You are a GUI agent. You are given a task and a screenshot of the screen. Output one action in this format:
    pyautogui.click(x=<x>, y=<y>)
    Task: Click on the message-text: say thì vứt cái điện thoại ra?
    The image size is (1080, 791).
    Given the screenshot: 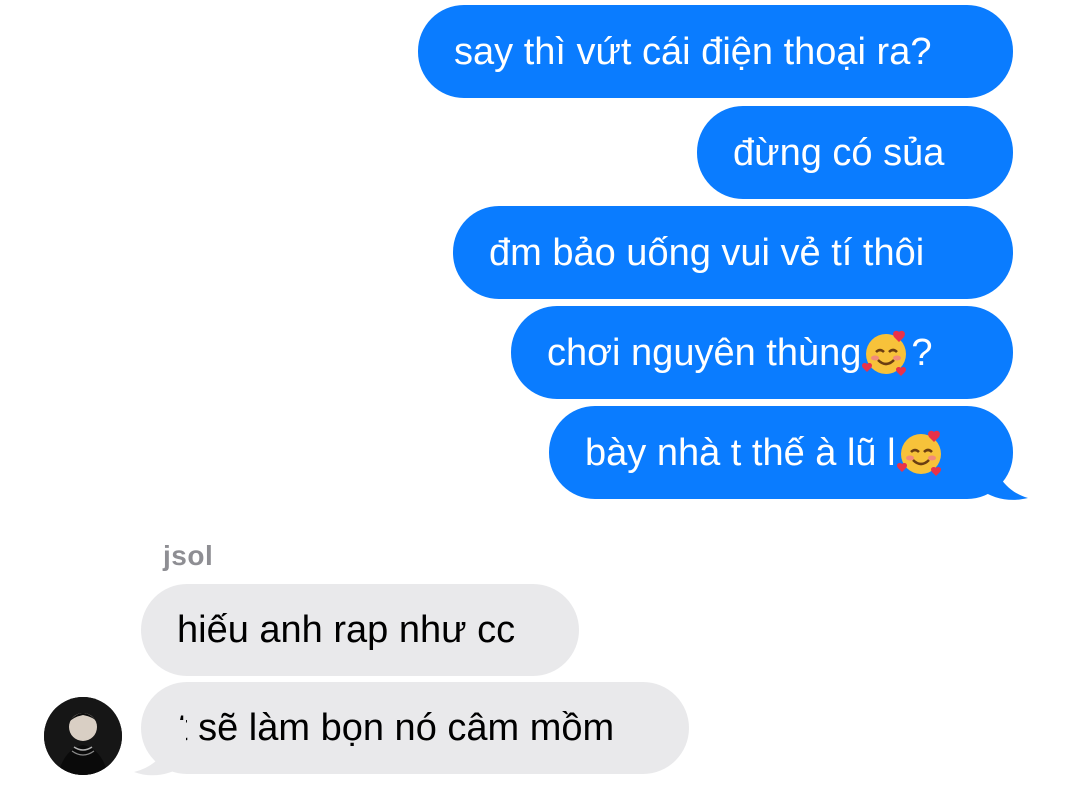 What is the action you would take?
    pyautogui.click(x=693, y=51)
    